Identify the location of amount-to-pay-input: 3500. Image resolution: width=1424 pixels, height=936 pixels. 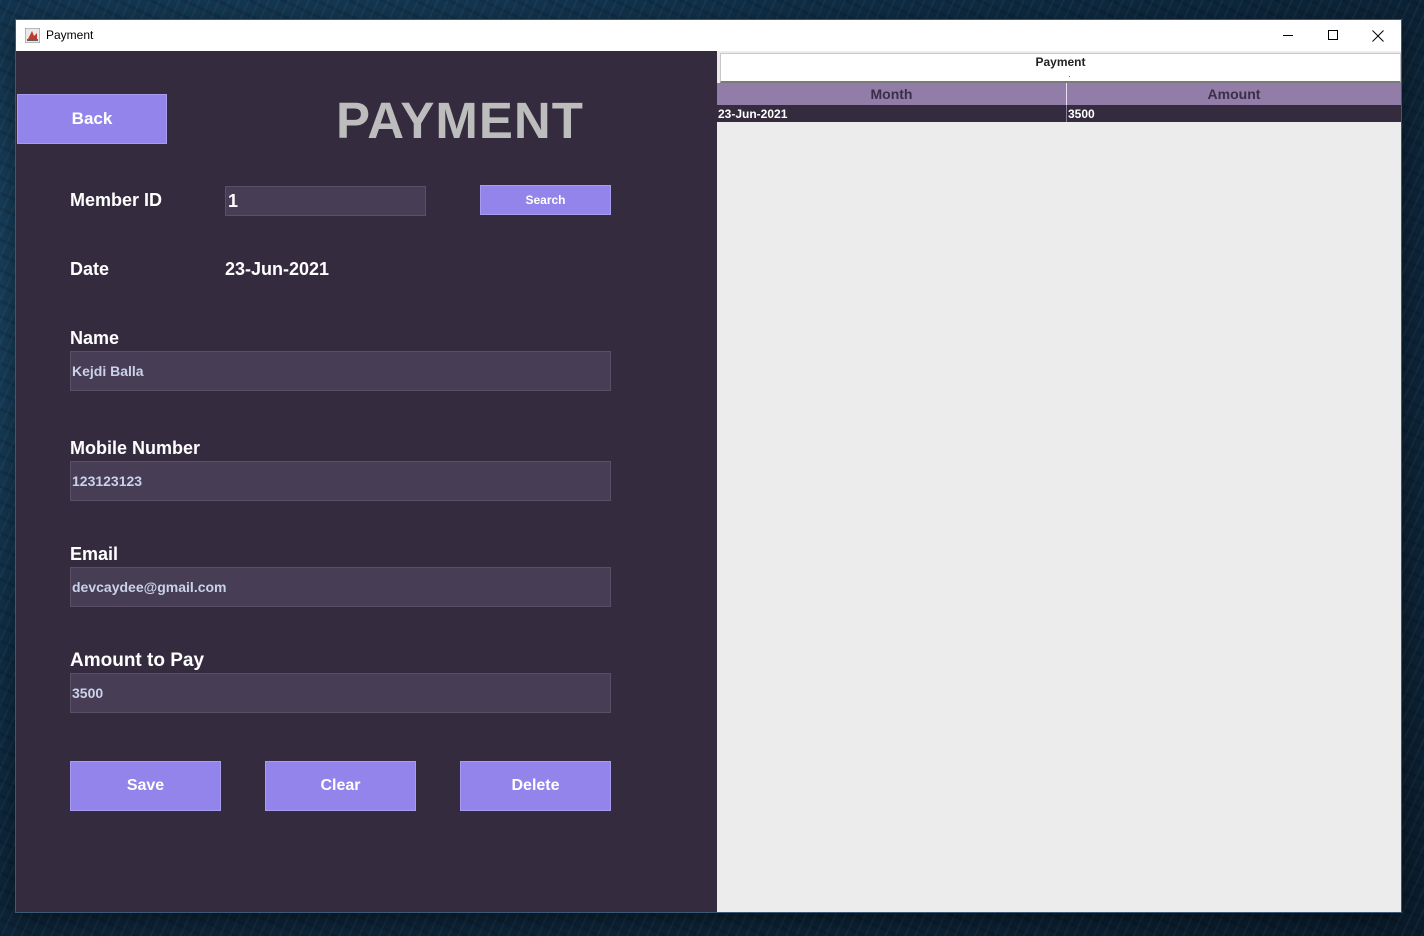
(340, 693).